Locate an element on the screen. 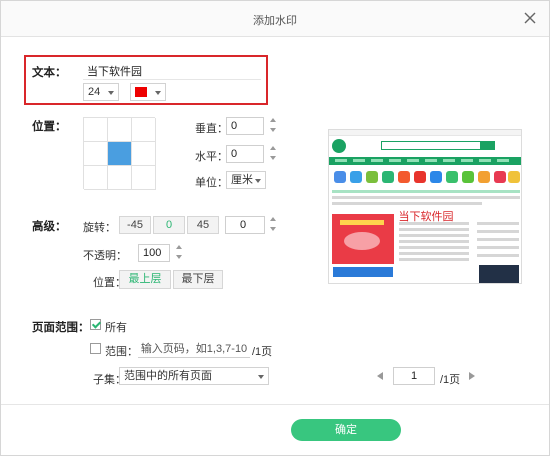 The image size is (550, 456). position-grid is located at coordinates (119, 153).